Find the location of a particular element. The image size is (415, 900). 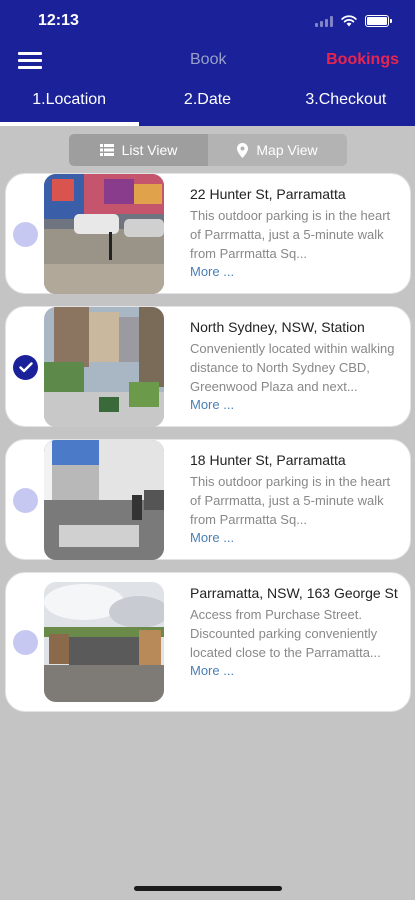

view-toggle: List View Map View is located at coordinates (208, 150).